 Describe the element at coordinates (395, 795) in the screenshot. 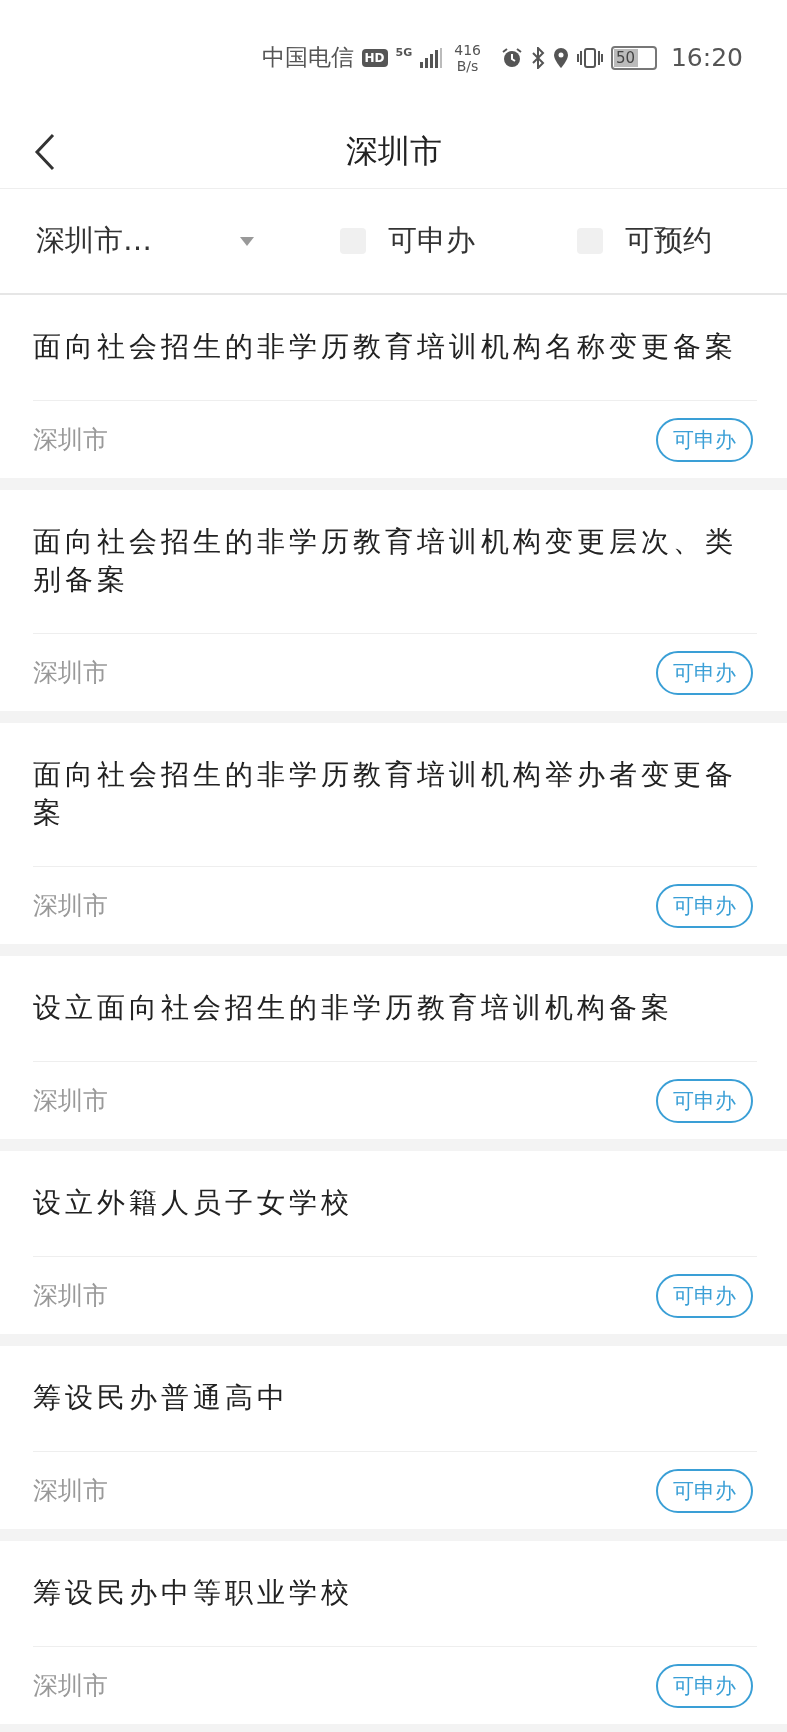

I see `service-title: 面向社会招生的非学历教育培训机构举办者变更备案` at that location.